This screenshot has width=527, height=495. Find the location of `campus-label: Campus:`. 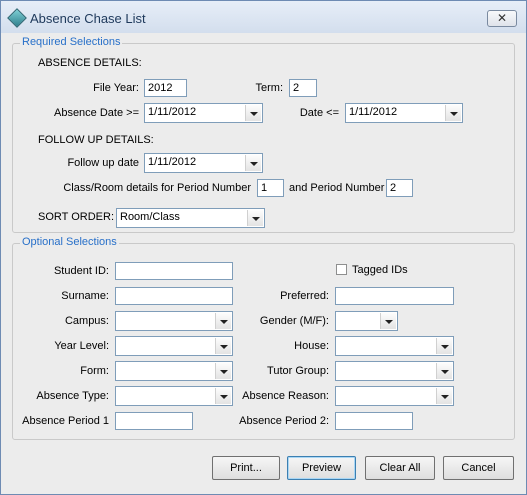

campus-label: Campus: is located at coordinates (86, 321).